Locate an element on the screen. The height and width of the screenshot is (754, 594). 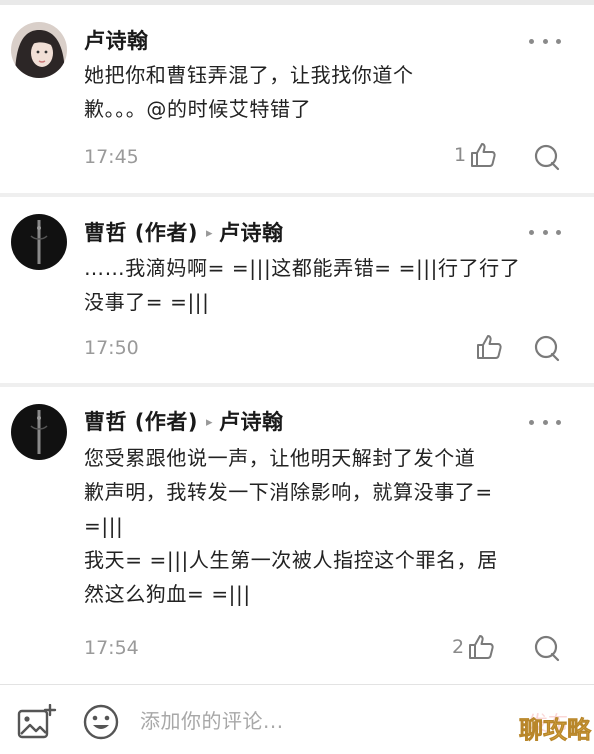
comment-time: 17:45 is located at coordinates (111, 157).